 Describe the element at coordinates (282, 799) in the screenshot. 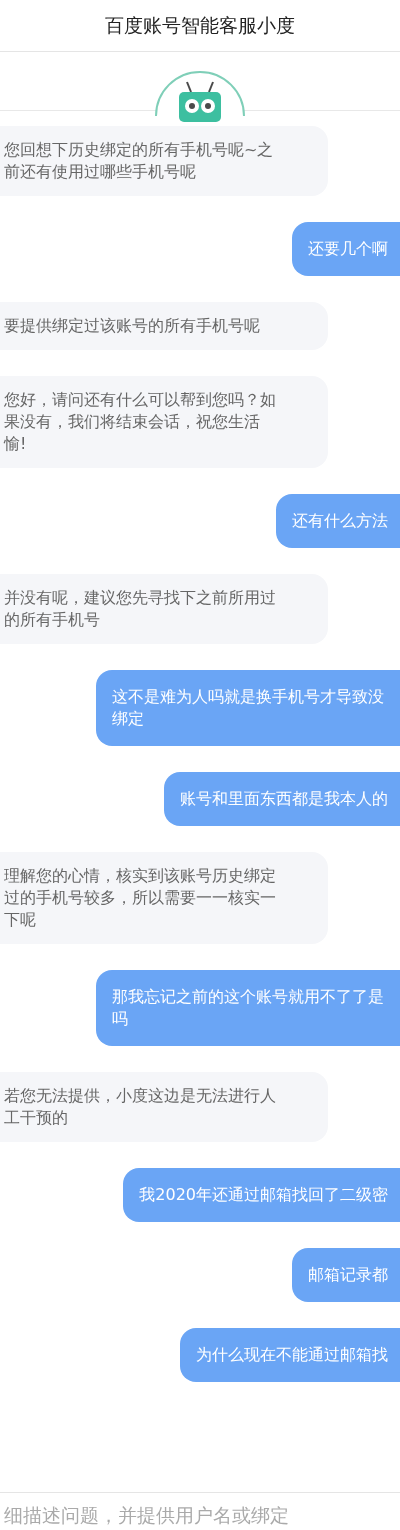

I see `user-message: 账号和里面东西都是我本人的` at that location.